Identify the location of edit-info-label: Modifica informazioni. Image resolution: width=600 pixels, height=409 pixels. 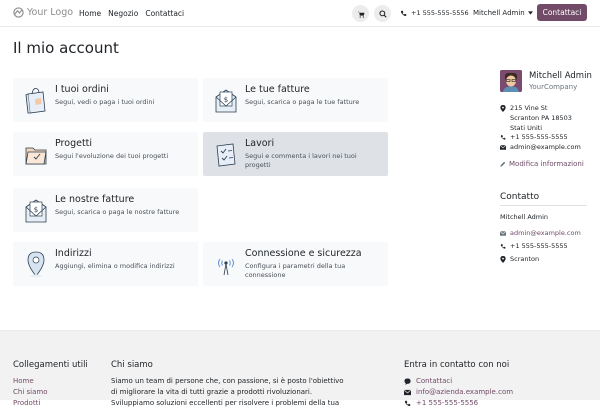
(546, 164).